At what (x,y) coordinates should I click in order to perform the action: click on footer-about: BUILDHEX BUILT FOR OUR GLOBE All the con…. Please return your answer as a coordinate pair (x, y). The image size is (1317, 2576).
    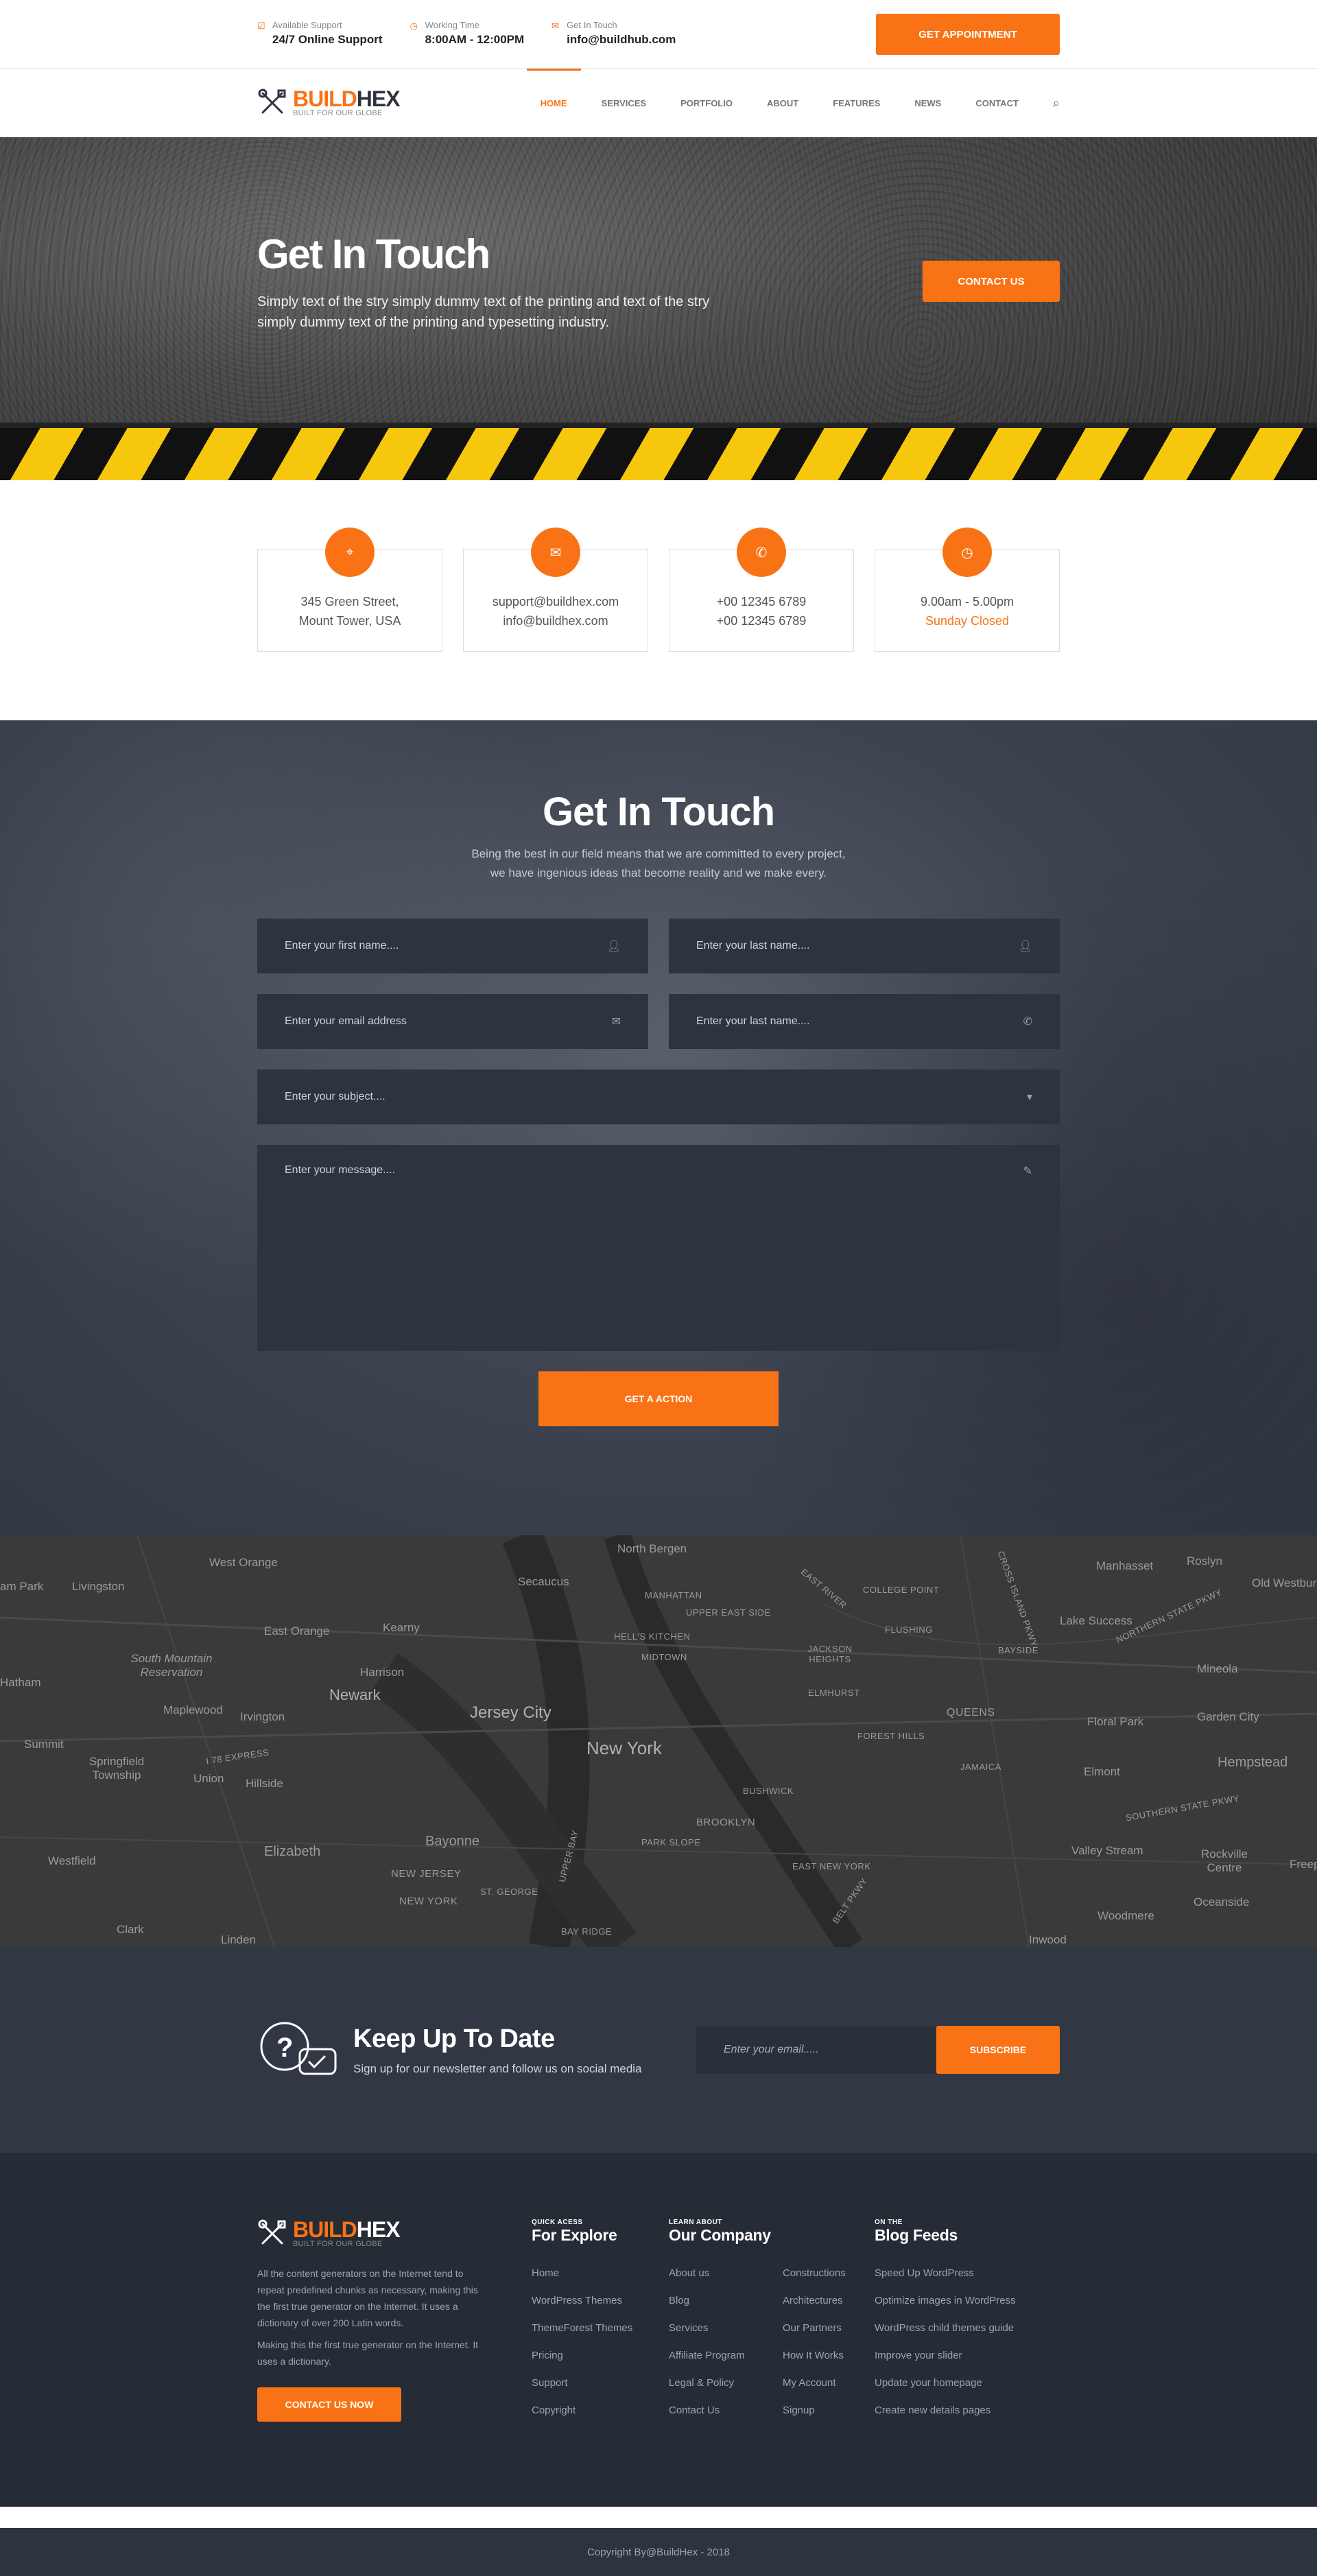
    Looking at the image, I should click on (394, 2321).